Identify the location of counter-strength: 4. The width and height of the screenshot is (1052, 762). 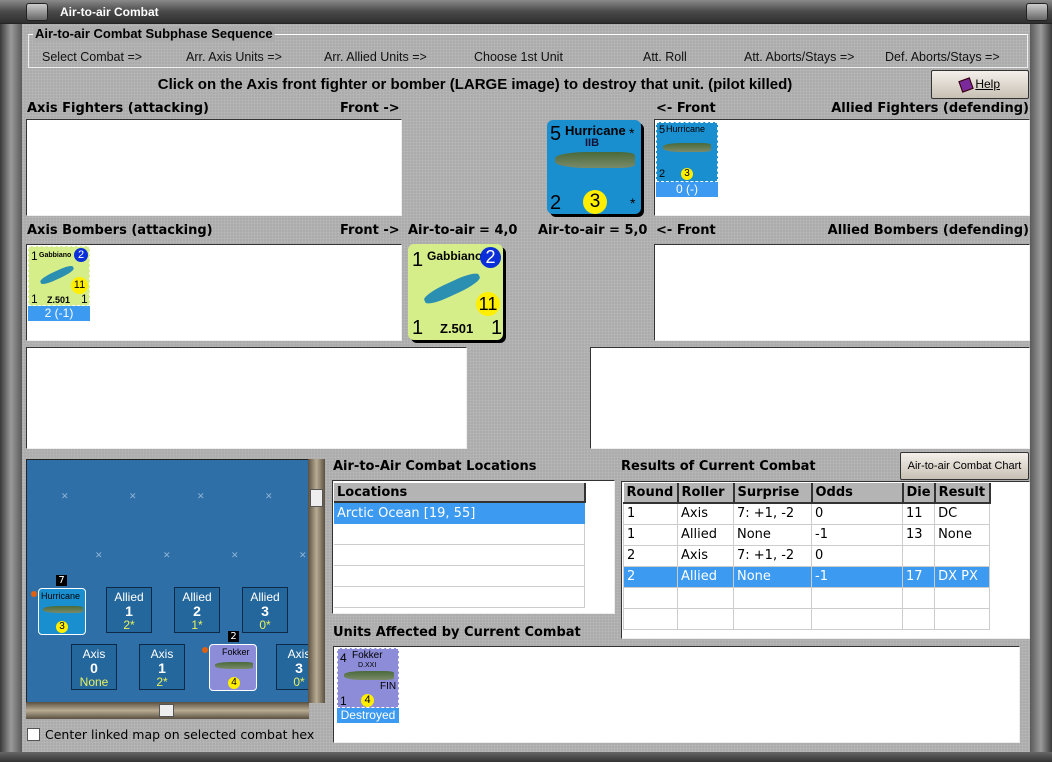
(343, 658).